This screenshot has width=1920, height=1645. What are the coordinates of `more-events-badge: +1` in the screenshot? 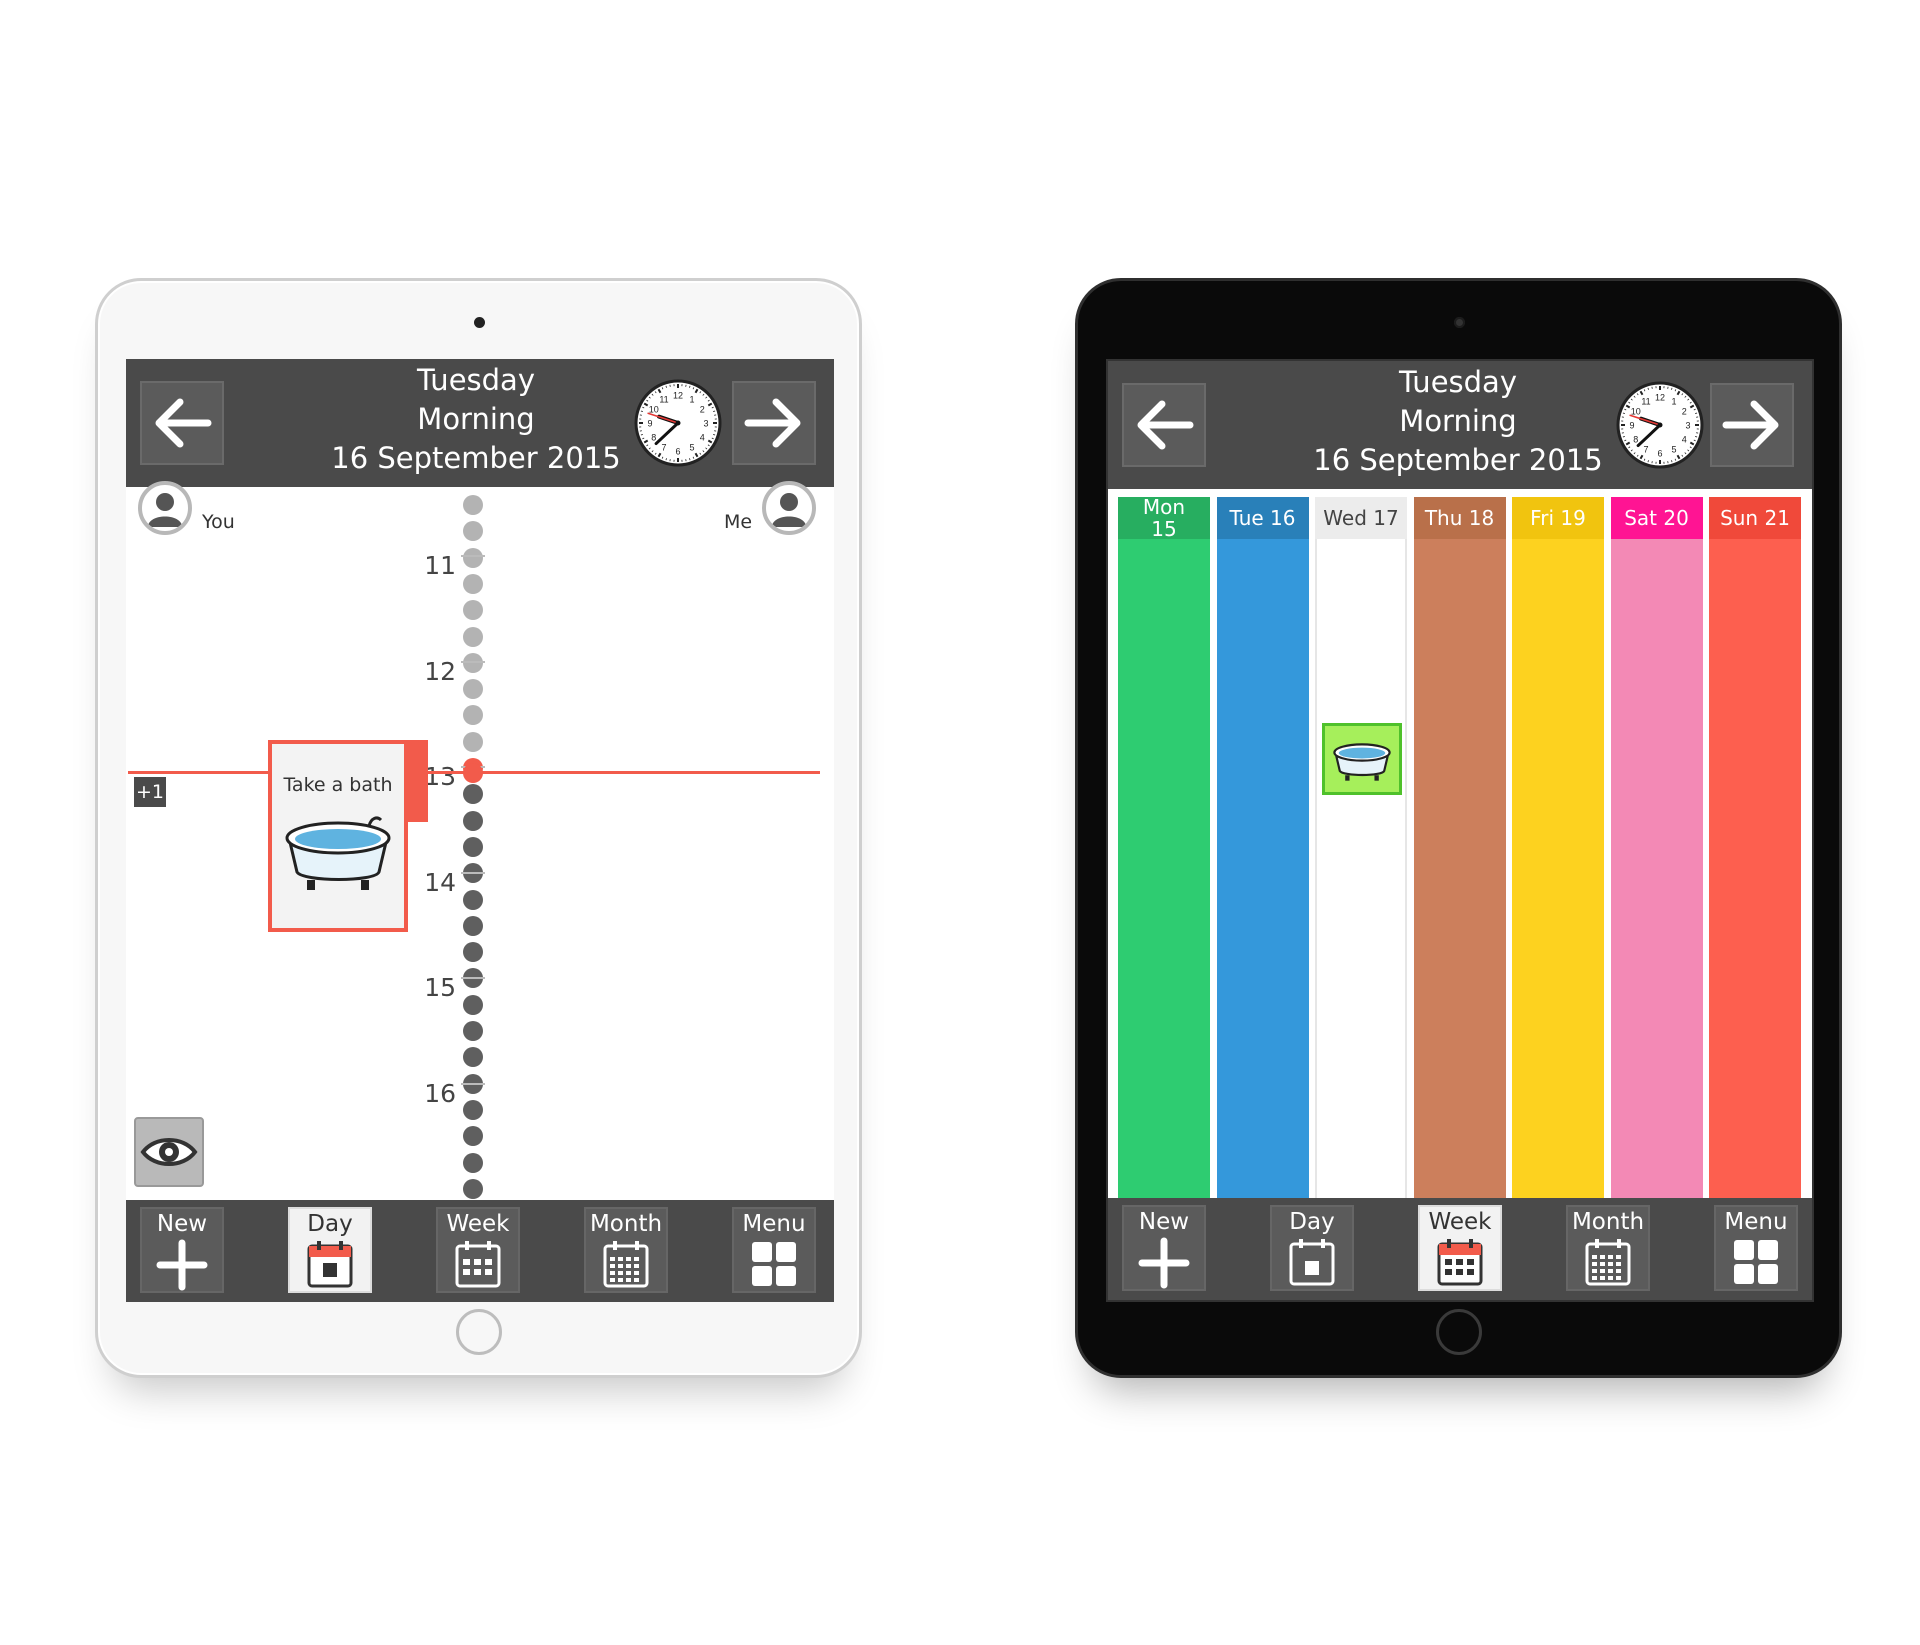 It's located at (150, 792).